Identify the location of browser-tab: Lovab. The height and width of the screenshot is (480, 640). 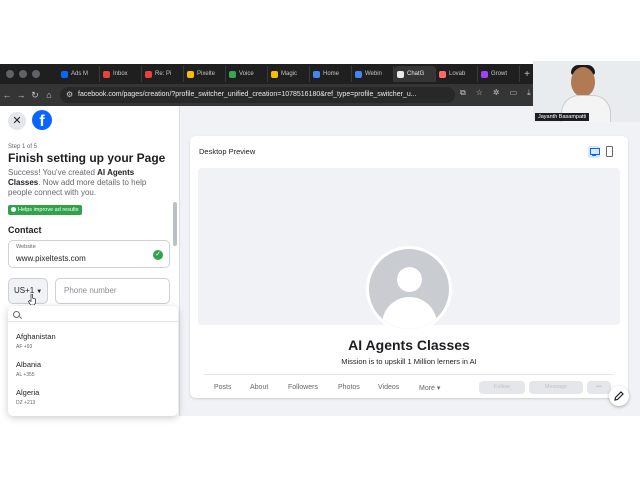
(457, 74).